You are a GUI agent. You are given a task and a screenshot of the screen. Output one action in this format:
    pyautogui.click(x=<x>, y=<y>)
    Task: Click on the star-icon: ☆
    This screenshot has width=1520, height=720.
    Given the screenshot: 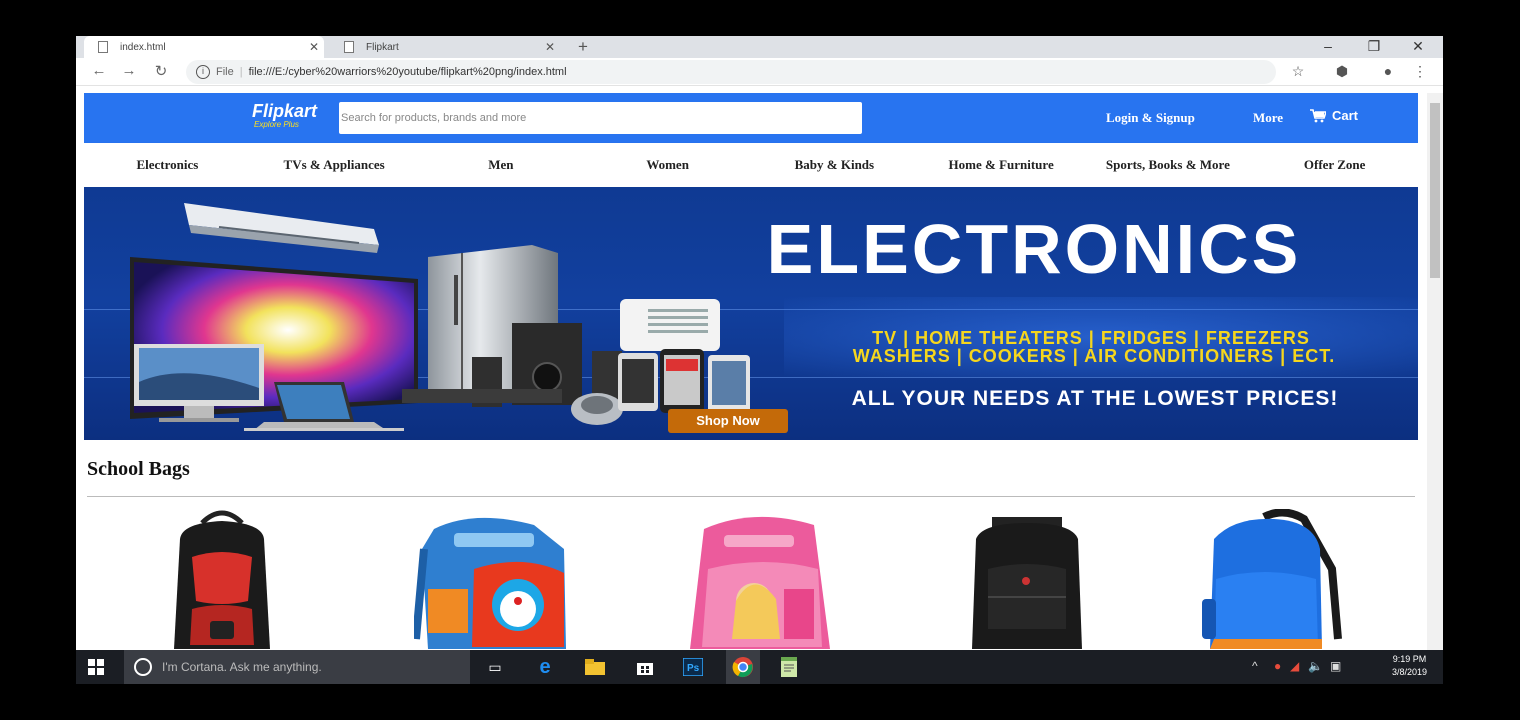 What is the action you would take?
    pyautogui.click(x=1298, y=71)
    